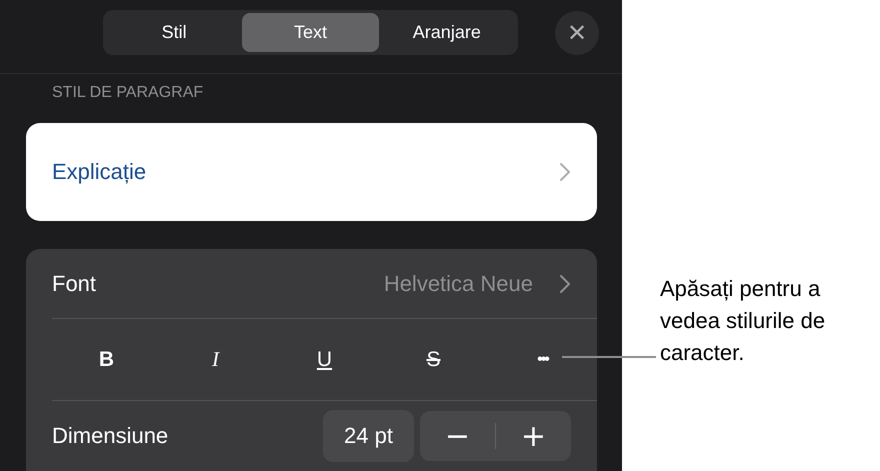  Describe the element at coordinates (324, 359) in the screenshot. I see `underline-button: U` at that location.